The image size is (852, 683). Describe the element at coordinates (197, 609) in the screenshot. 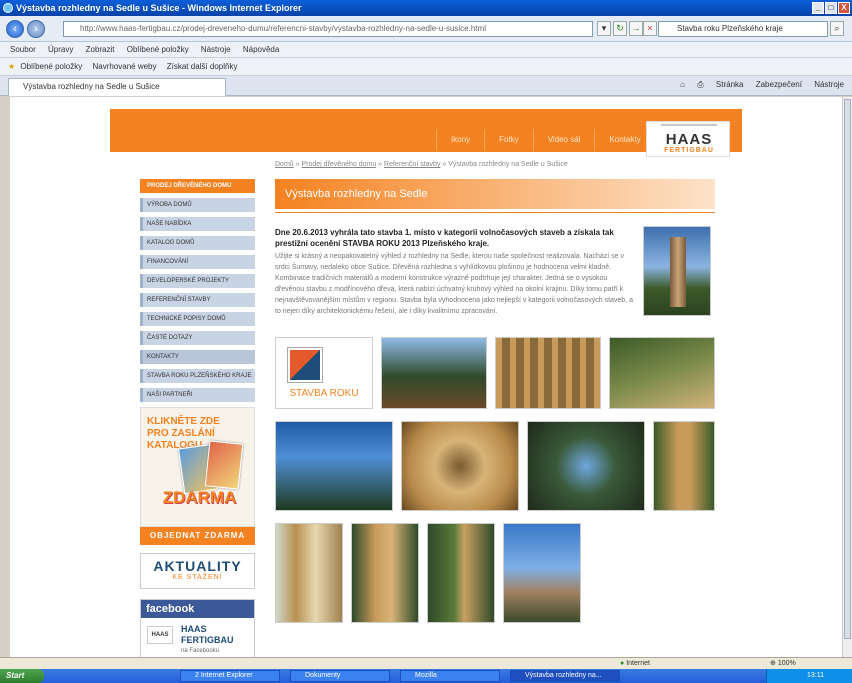

I see `facebook-header: facebook` at that location.